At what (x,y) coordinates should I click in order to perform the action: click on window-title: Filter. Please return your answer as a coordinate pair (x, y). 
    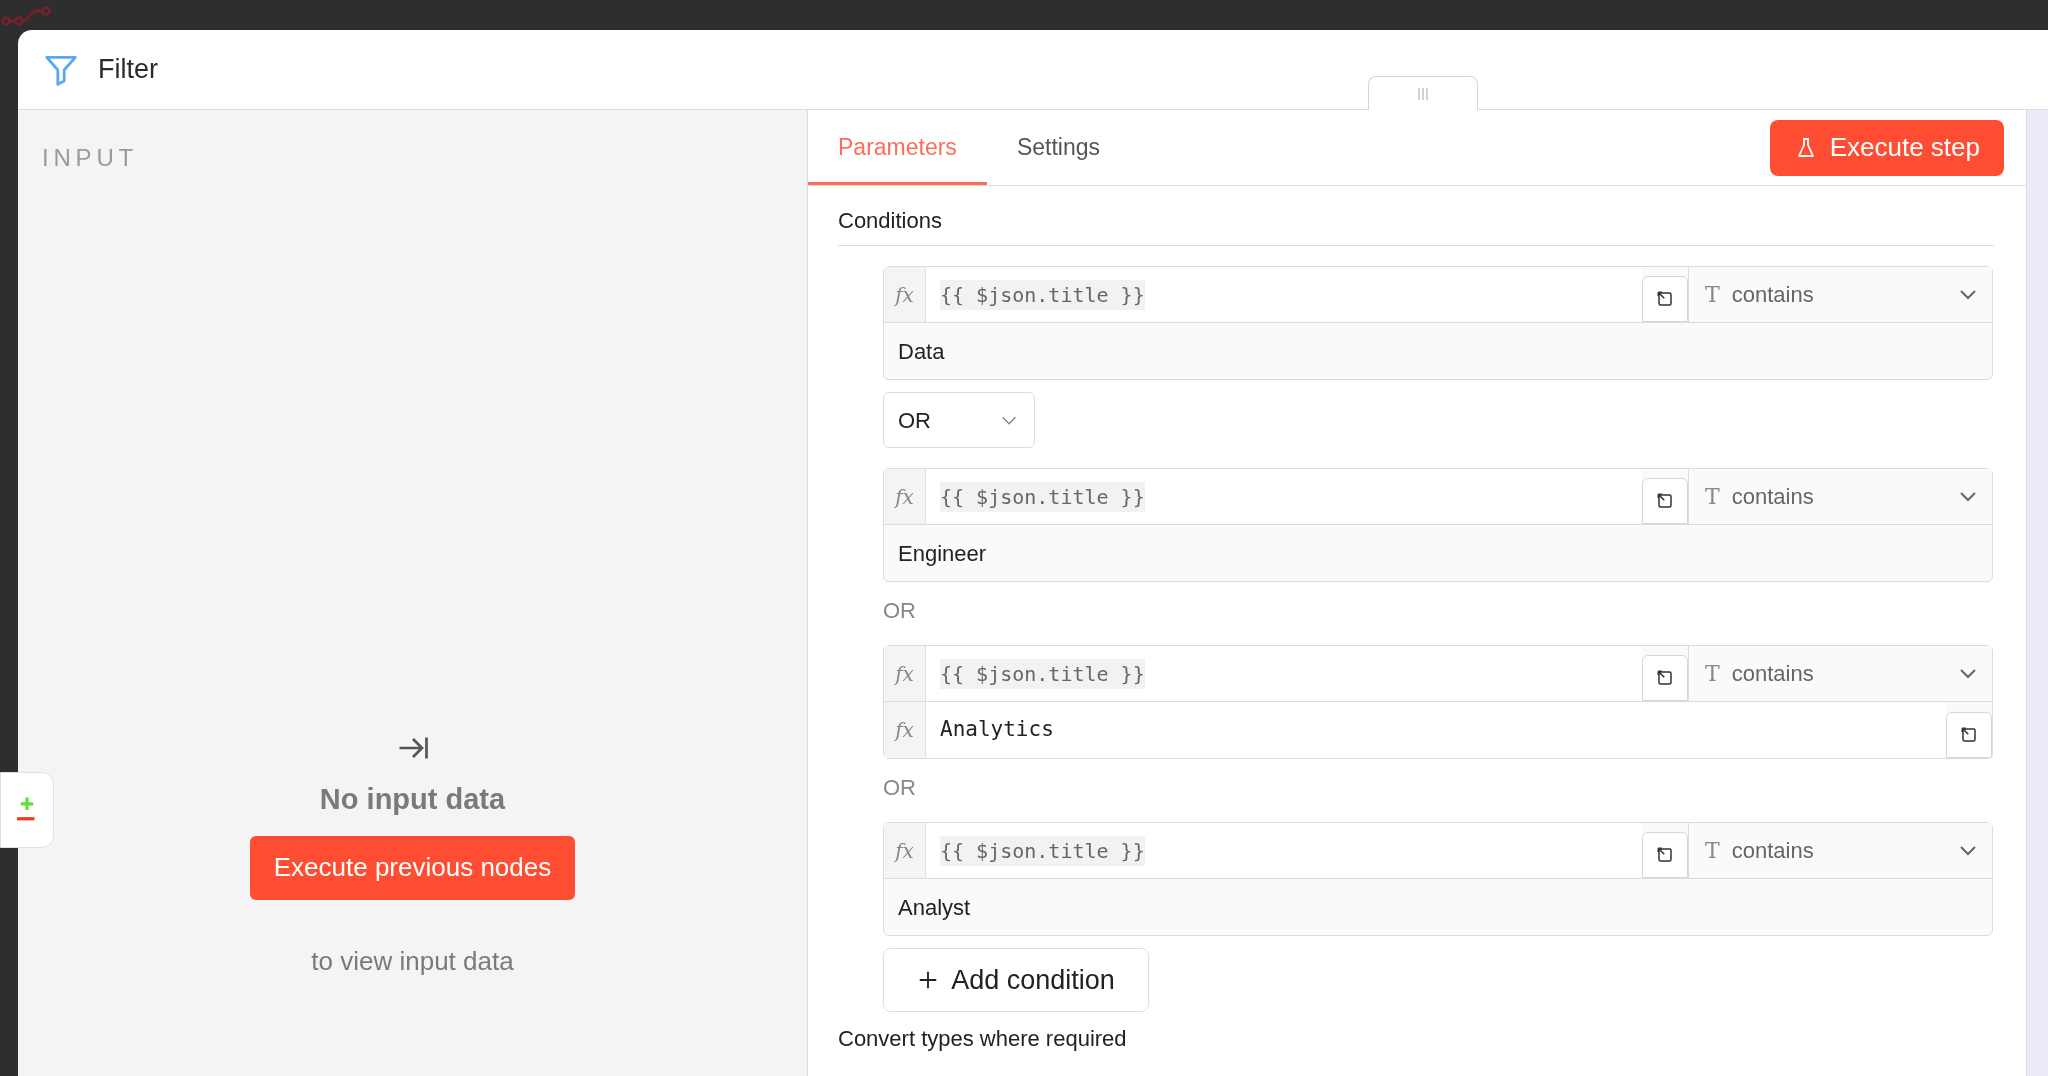
    Looking at the image, I should click on (128, 70).